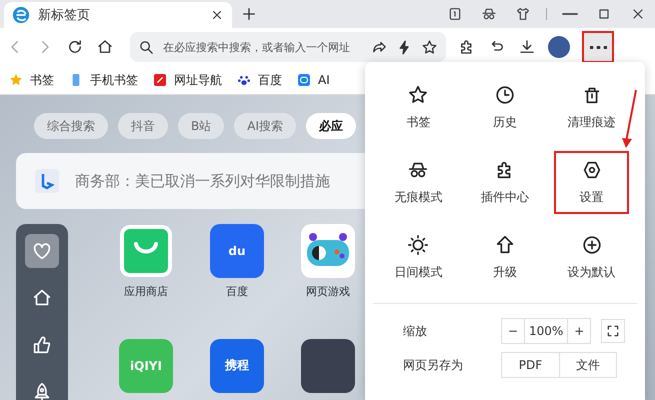  I want to click on shopping-bag-icon, so click(146, 251).